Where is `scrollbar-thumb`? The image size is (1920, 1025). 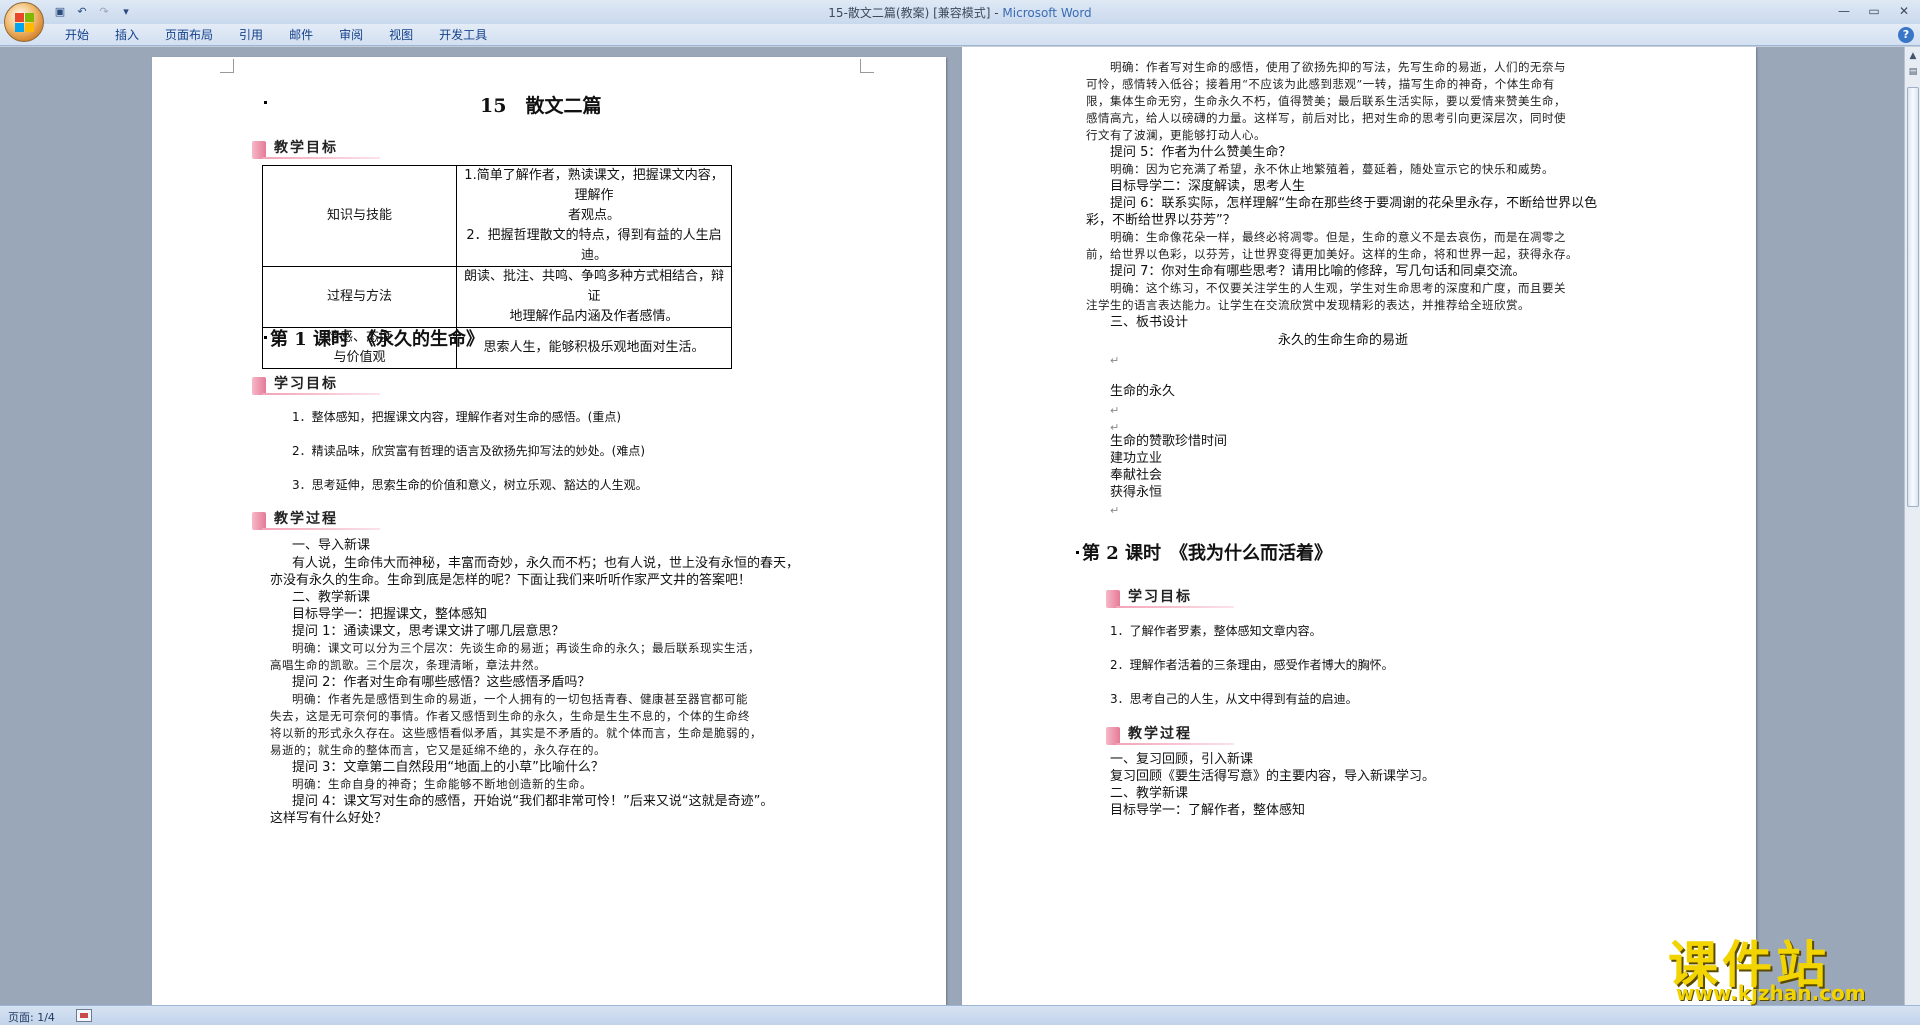
scrollbar-thumb is located at coordinates (1913, 297).